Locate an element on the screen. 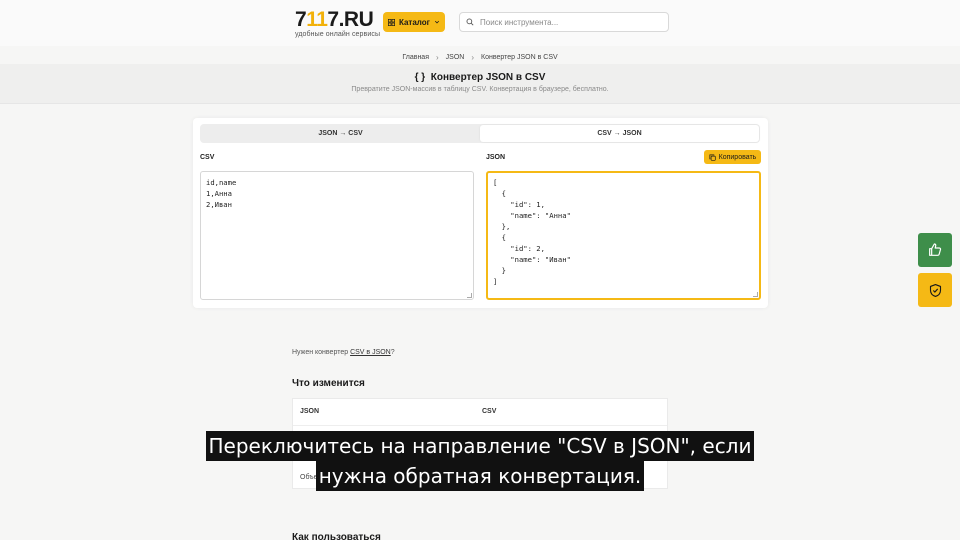  search-input is located at coordinates (570, 22).